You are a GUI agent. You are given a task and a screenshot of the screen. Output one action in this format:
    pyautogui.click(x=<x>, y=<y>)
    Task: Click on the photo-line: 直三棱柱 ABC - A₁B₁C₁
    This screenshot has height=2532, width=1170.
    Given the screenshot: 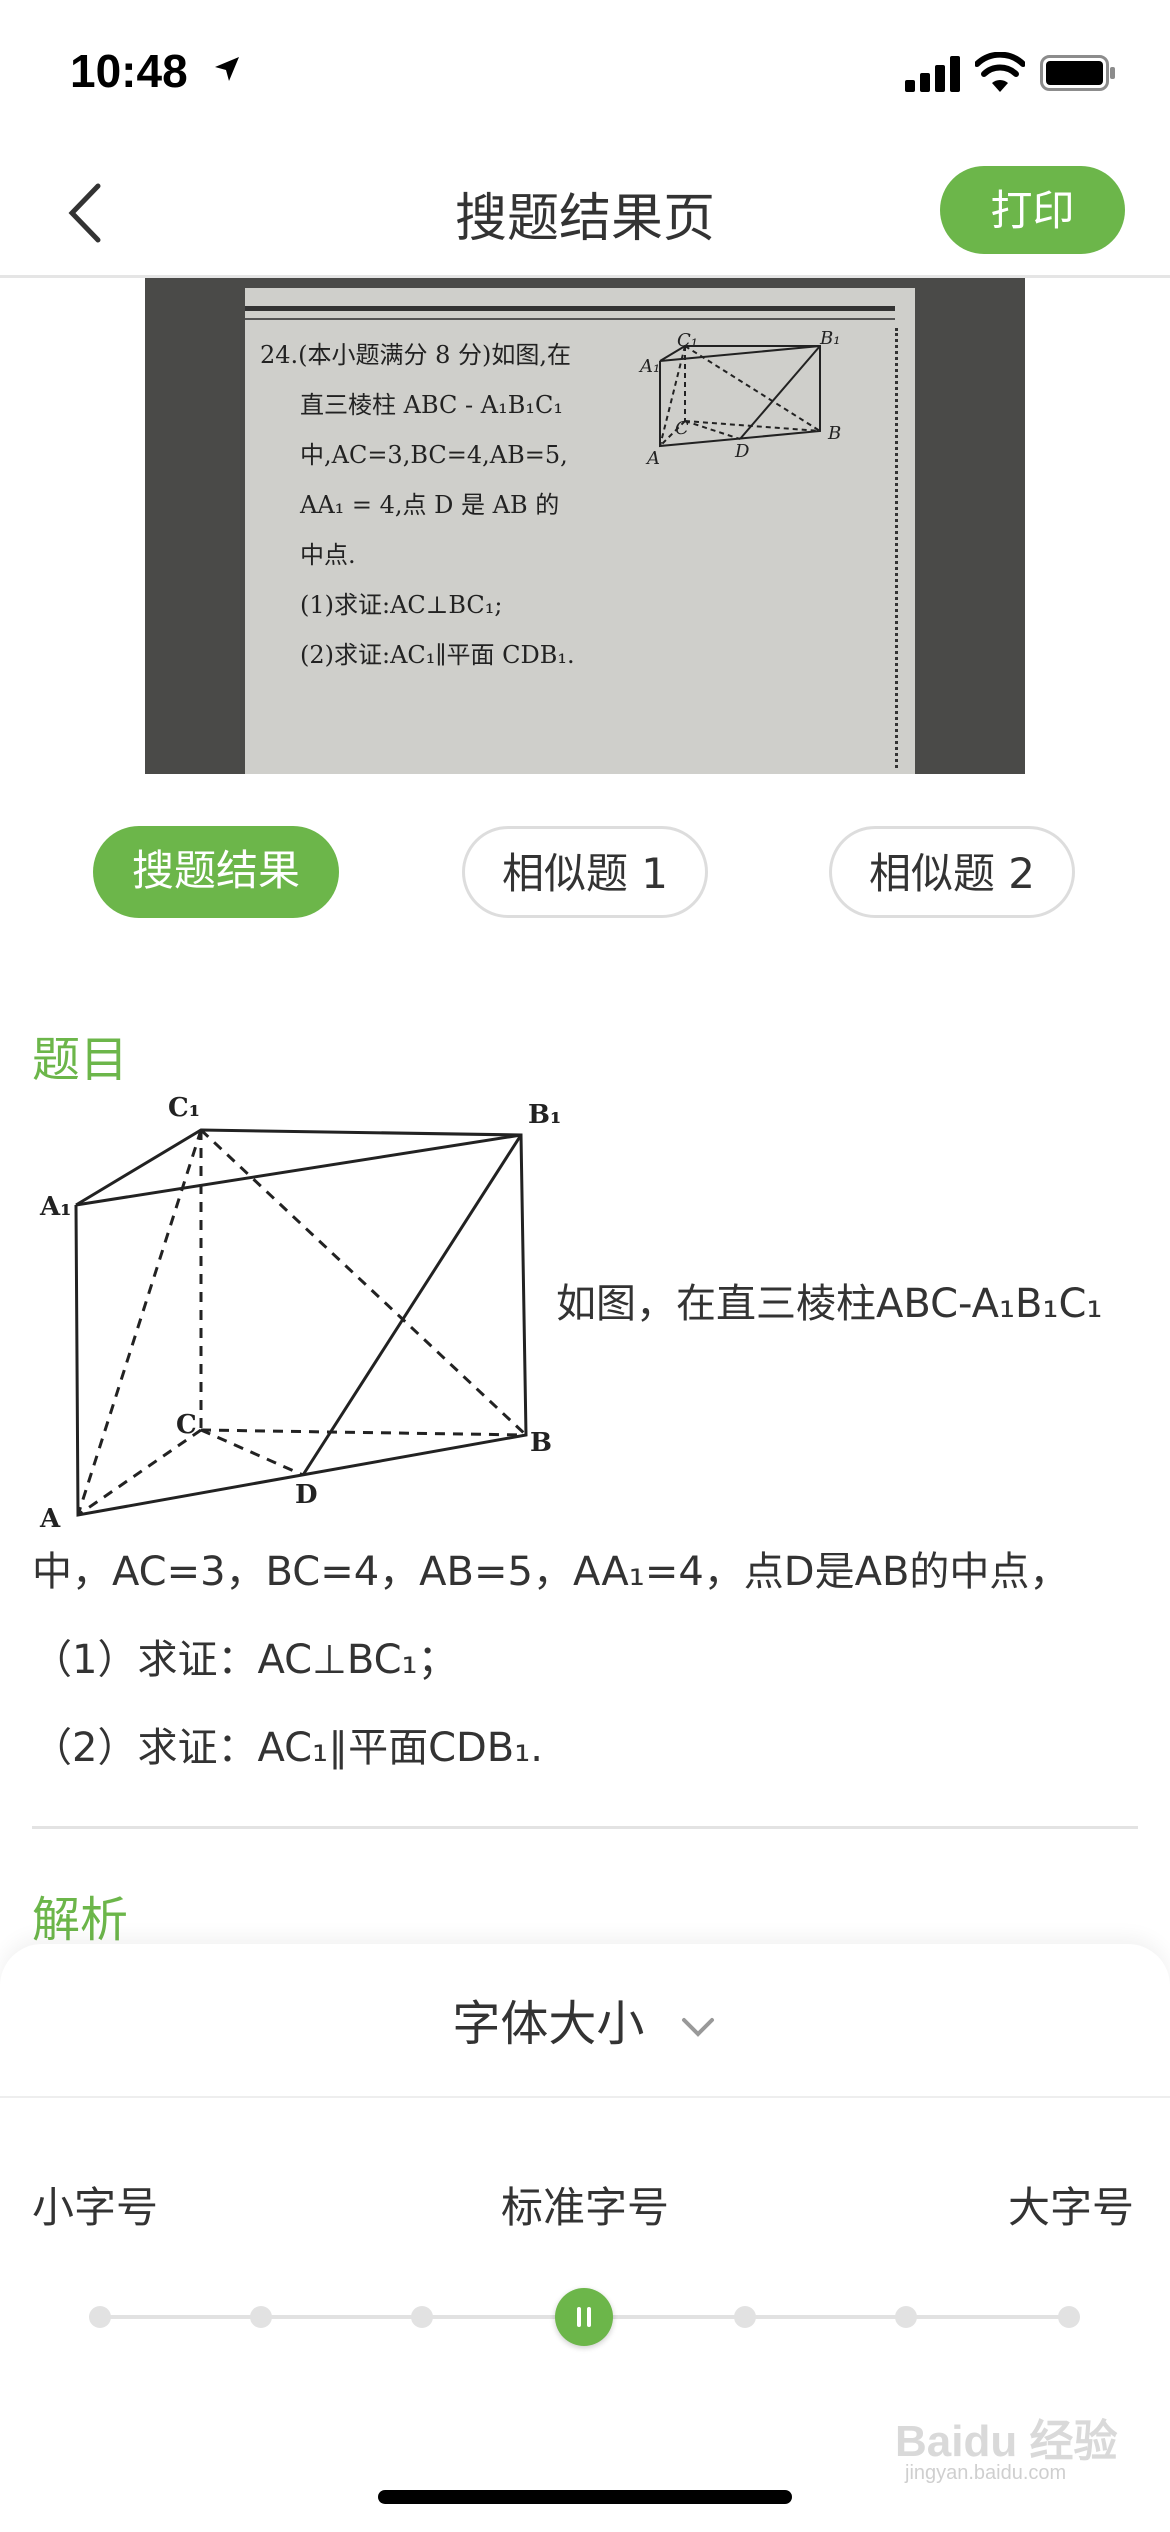 What is the action you would take?
    pyautogui.click(x=431, y=405)
    